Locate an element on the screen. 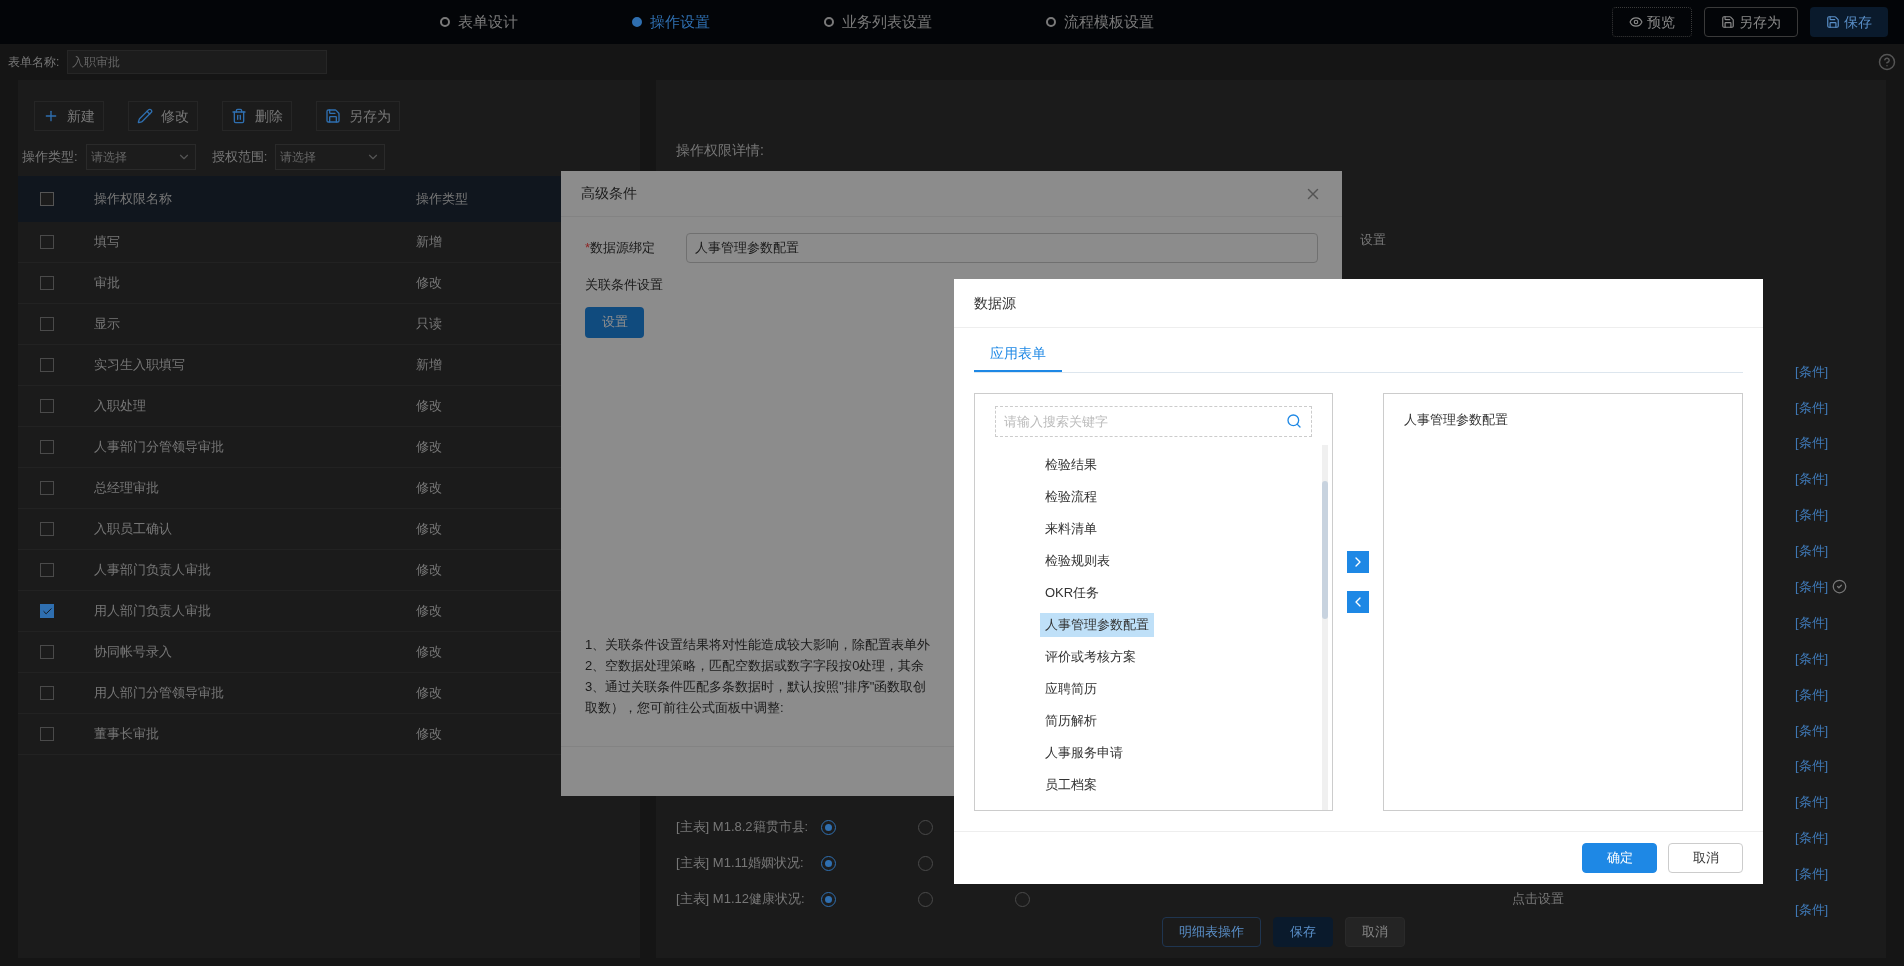 This screenshot has width=1904, height=966. footer-button: 明细表操作 is located at coordinates (1211, 932).